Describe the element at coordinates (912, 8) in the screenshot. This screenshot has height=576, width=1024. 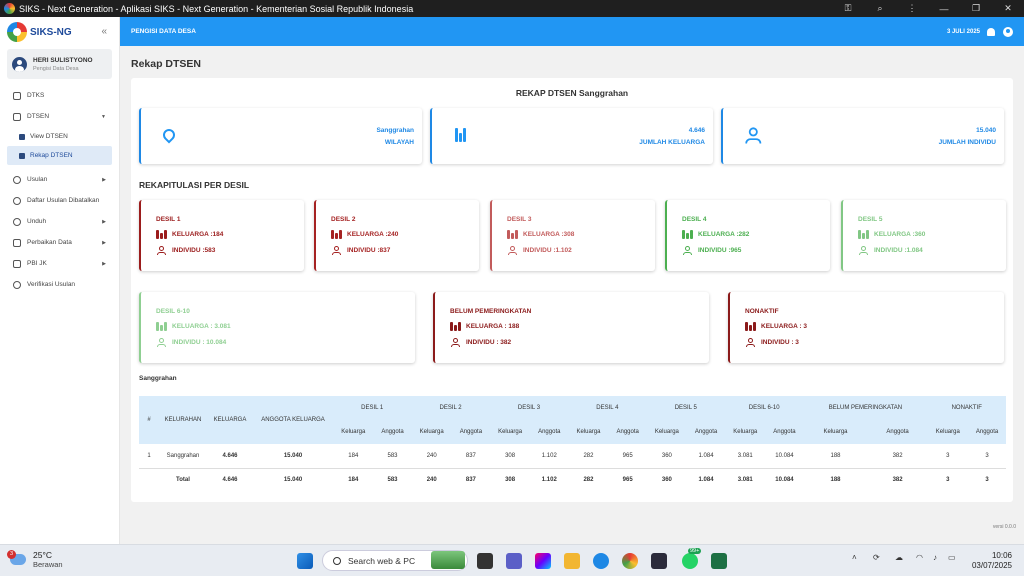
I see `more-icon: ⋮` at that location.